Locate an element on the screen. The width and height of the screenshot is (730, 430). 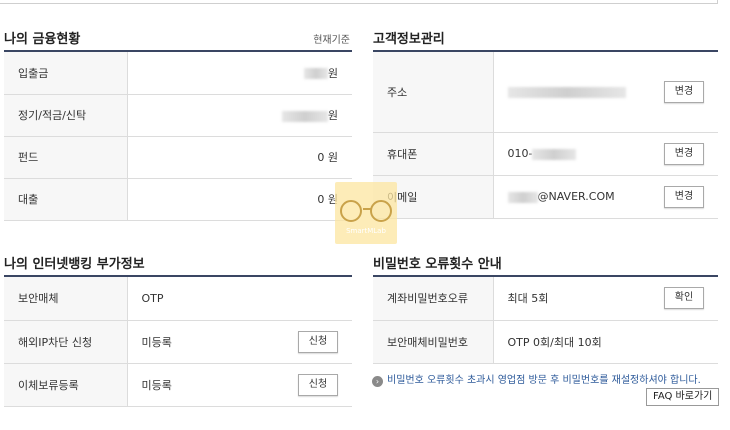
row-label: 주소 is located at coordinates (433, 92).